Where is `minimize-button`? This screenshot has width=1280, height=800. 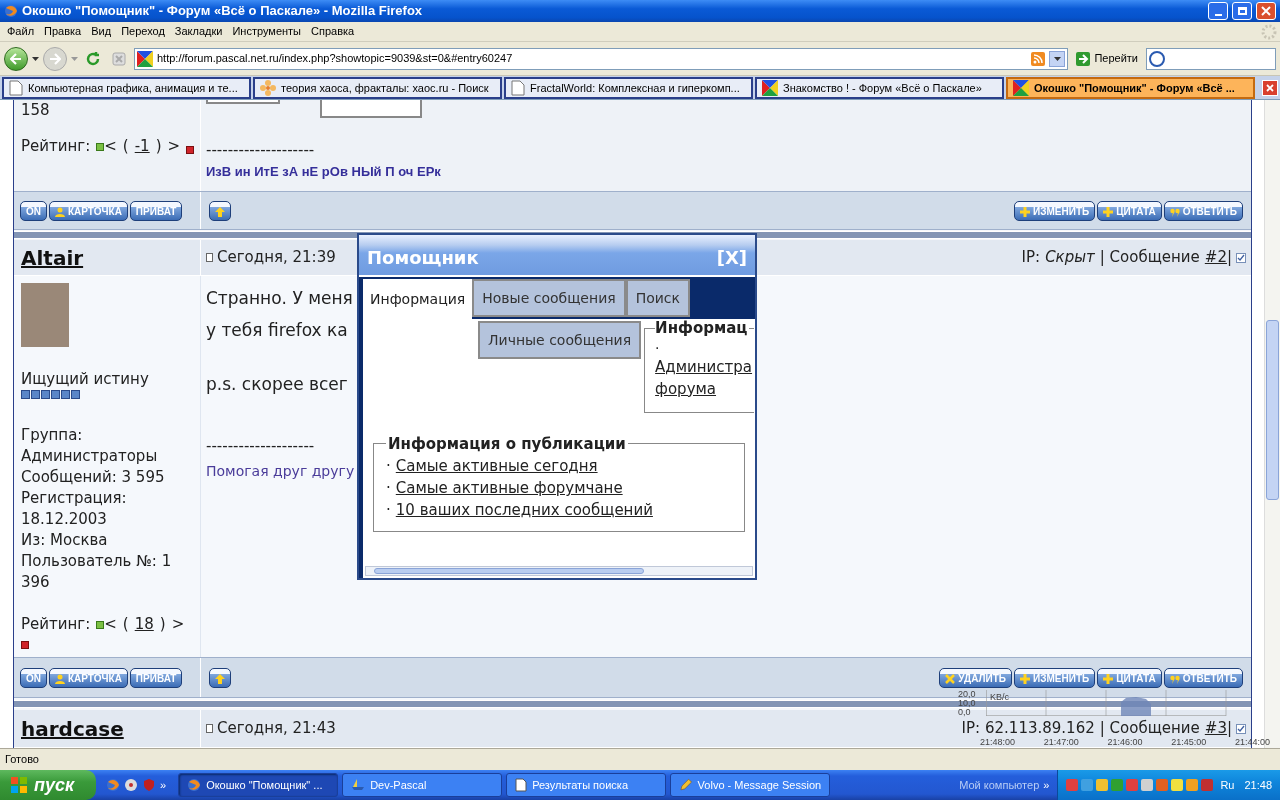 minimize-button is located at coordinates (1218, 11).